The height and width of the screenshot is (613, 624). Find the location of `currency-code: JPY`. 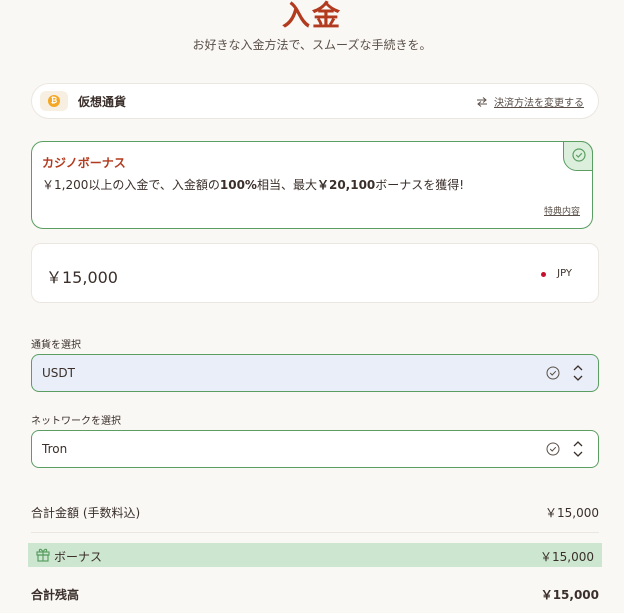

currency-code: JPY is located at coordinates (564, 273).